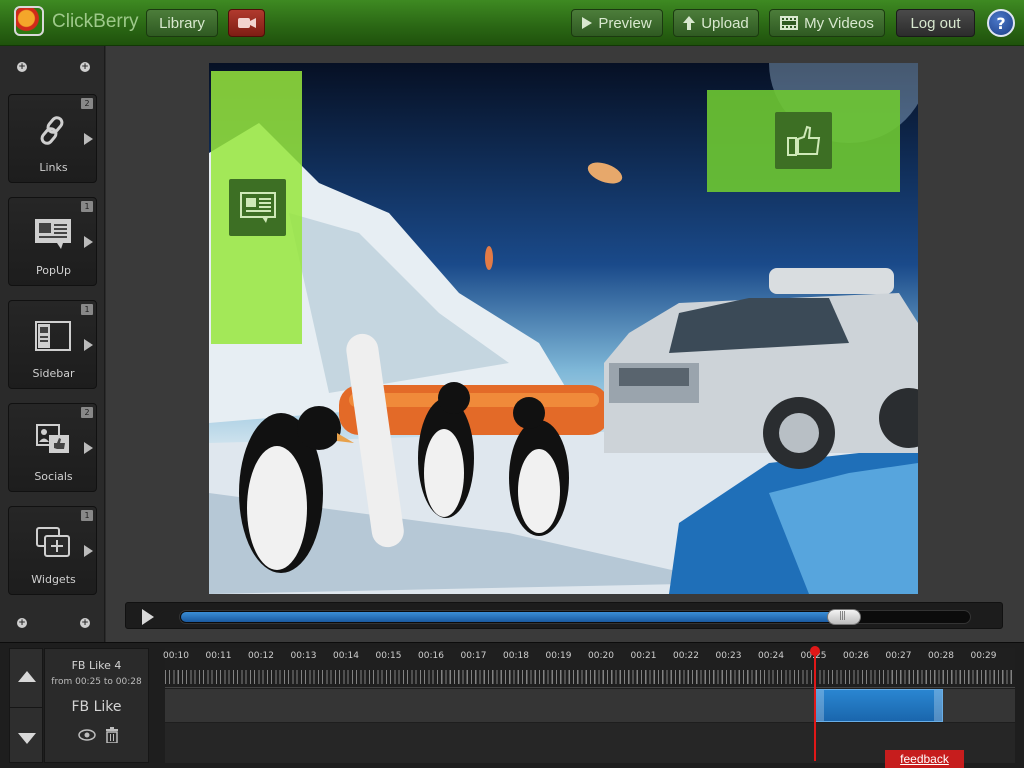 This screenshot has width=1024, height=768. What do you see at coordinates (516, 656) in the screenshot?
I see `ruler-tick-label: 00:18` at bounding box center [516, 656].